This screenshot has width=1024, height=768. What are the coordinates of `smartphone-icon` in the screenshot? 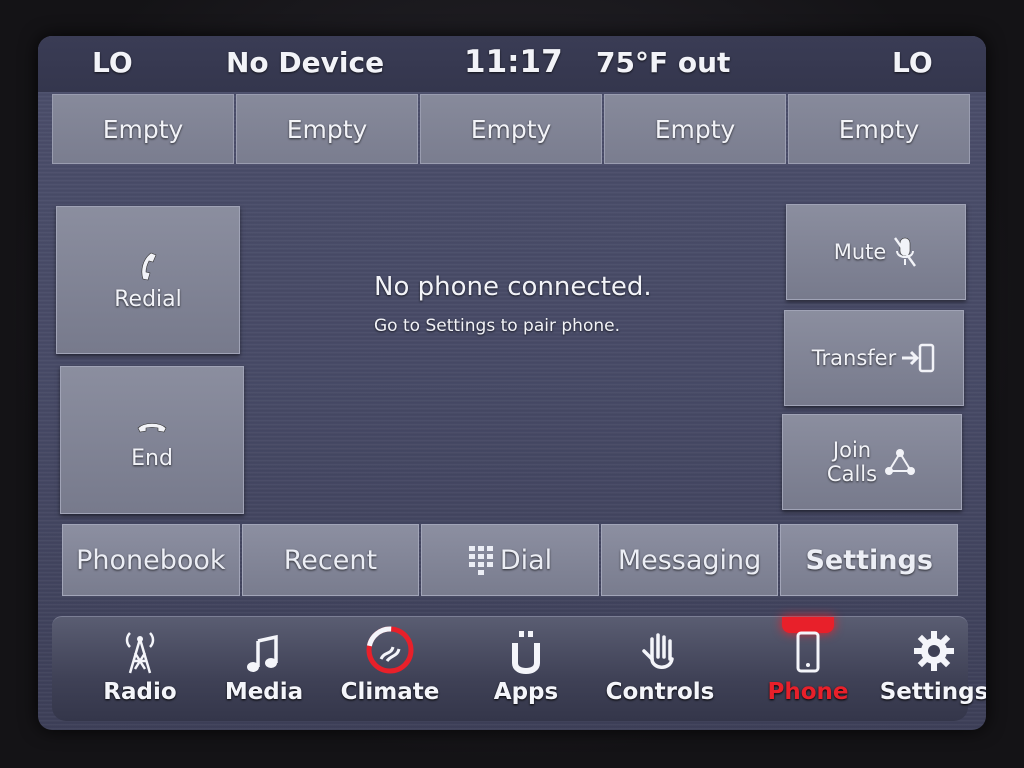 It's located at (808, 652).